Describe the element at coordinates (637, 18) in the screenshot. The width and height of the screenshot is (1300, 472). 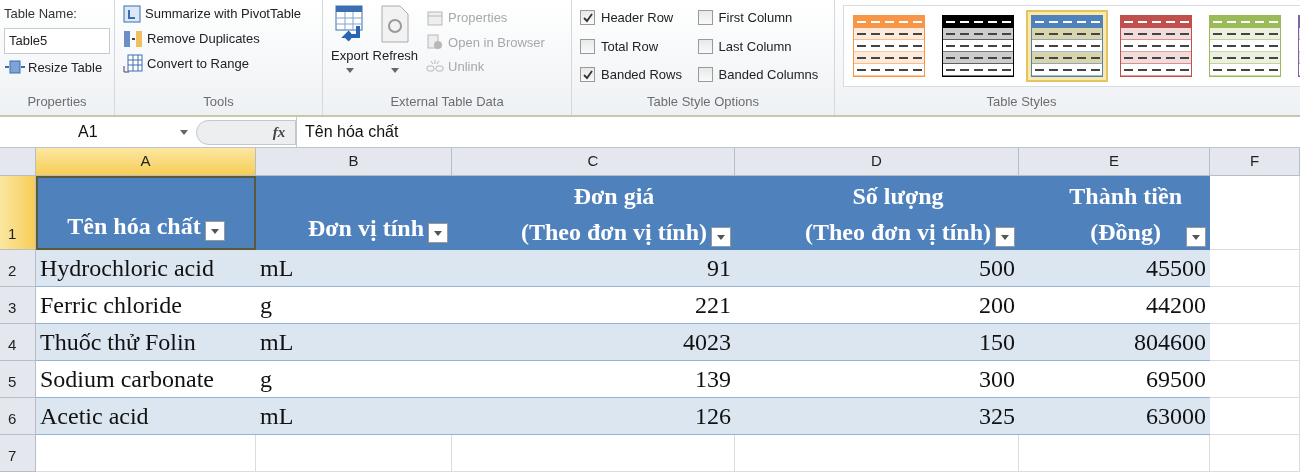
I see `checkbox-label: Header Row` at that location.